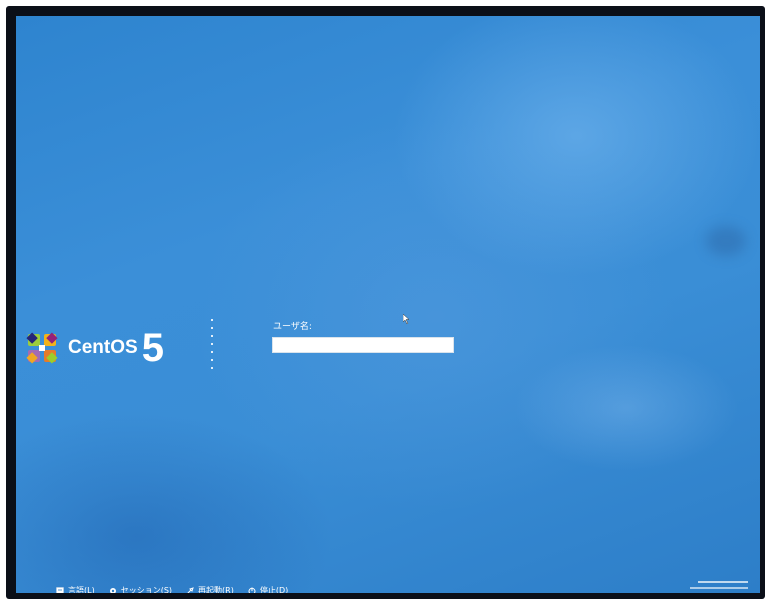 The image size is (771, 605). Describe the element at coordinates (212, 346) in the screenshot. I see `vertical-divider` at that location.